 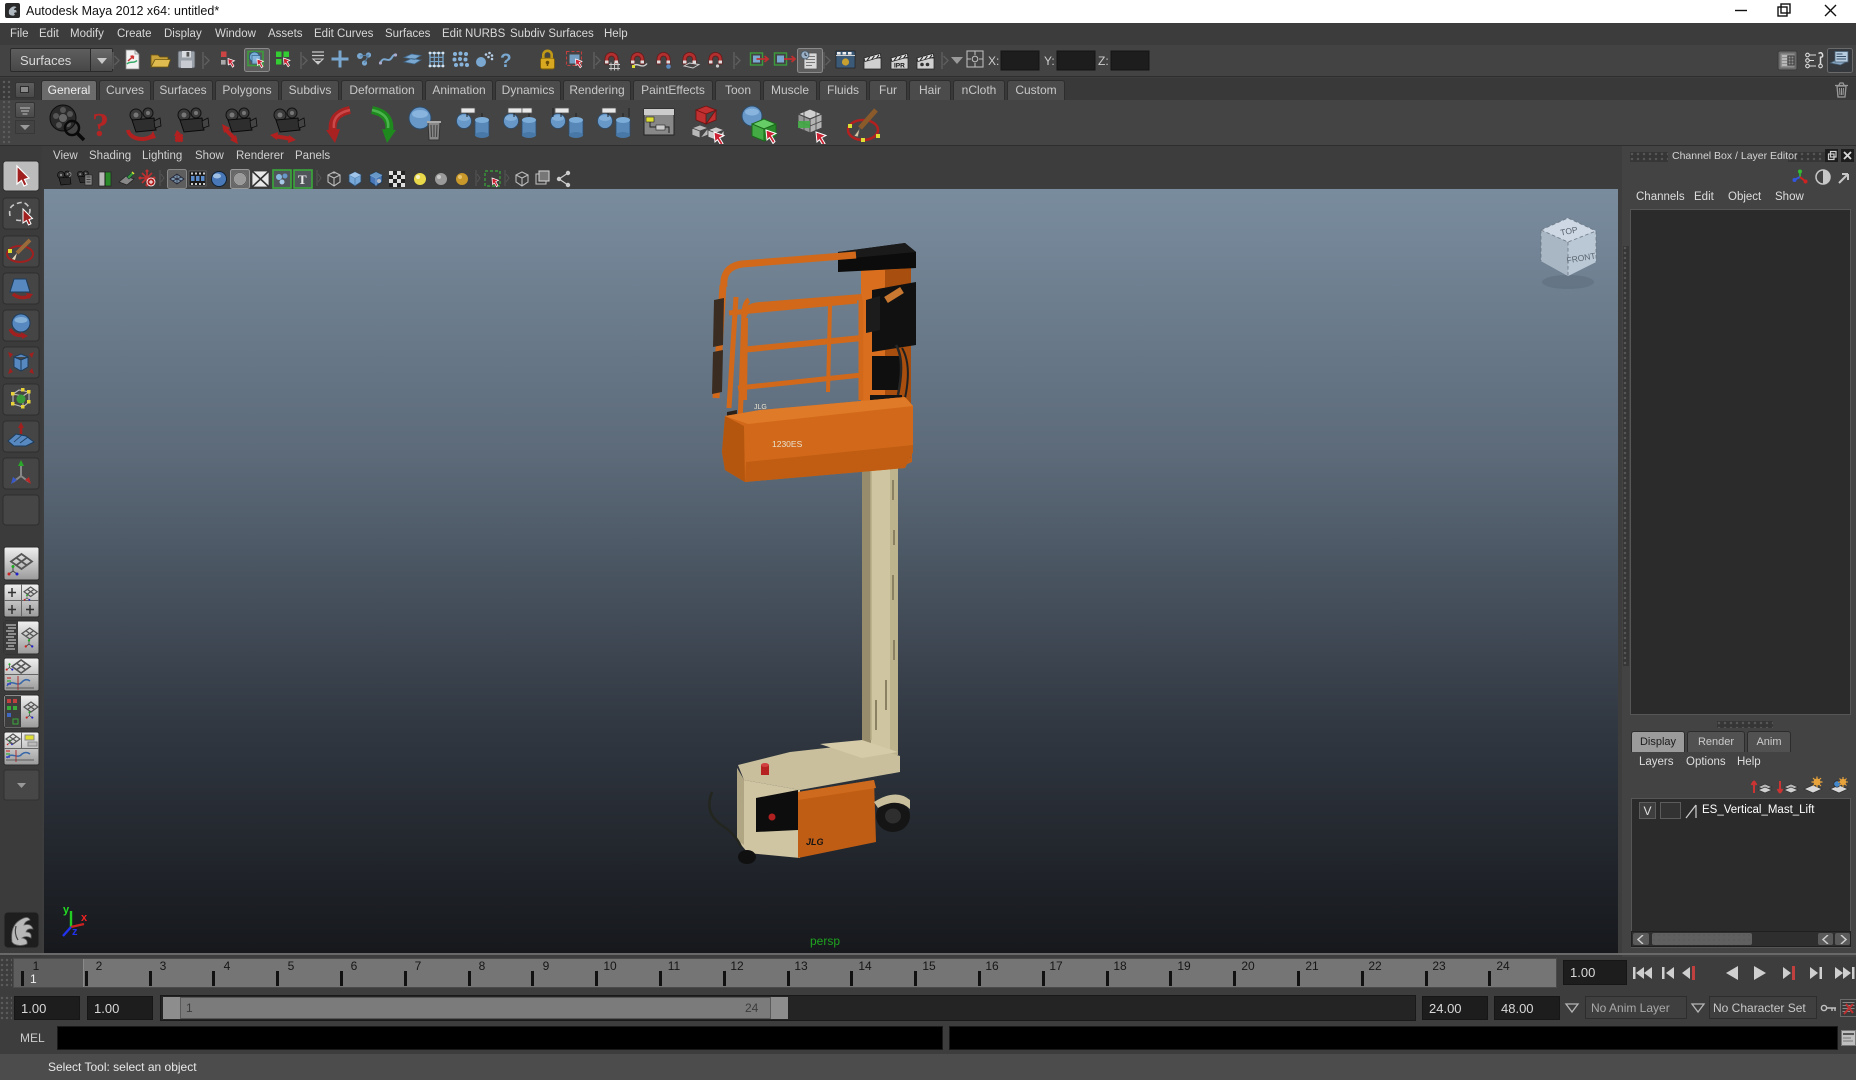 What do you see at coordinates (1049, 61) in the screenshot?
I see `svg-text: Y:` at bounding box center [1049, 61].